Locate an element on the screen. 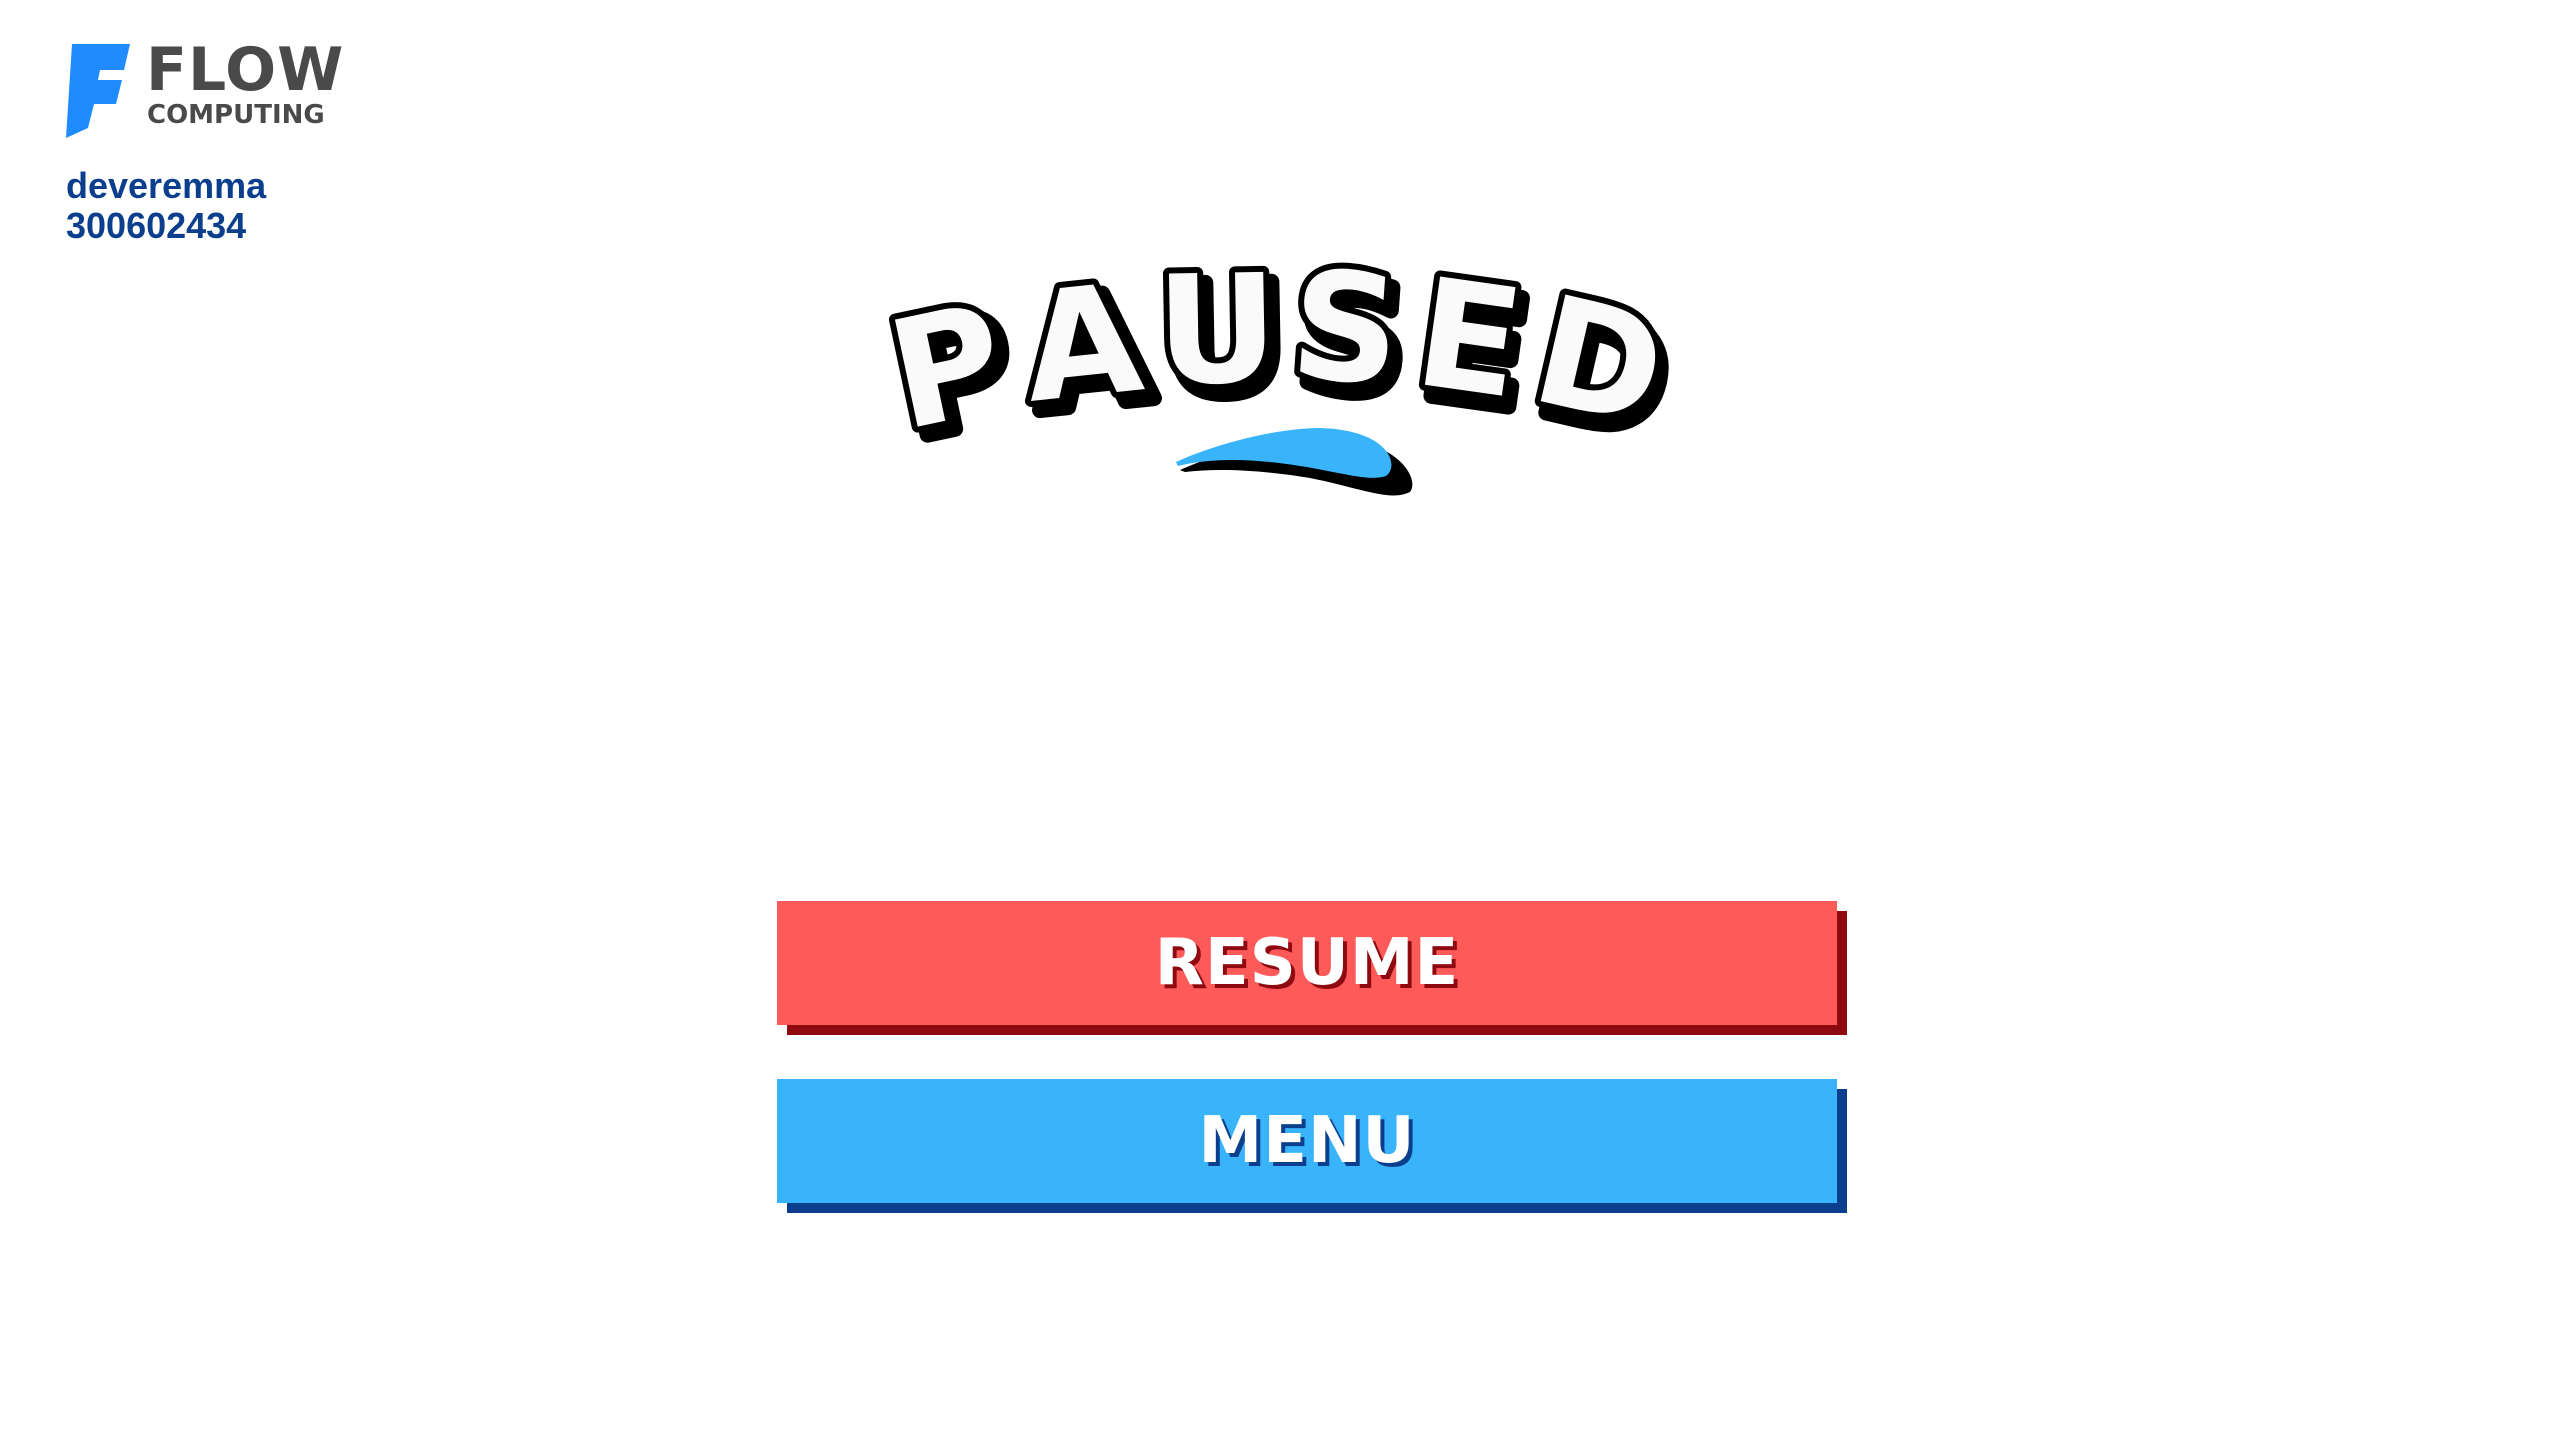  menu-button-face: MENU is located at coordinates (1307, 1141).